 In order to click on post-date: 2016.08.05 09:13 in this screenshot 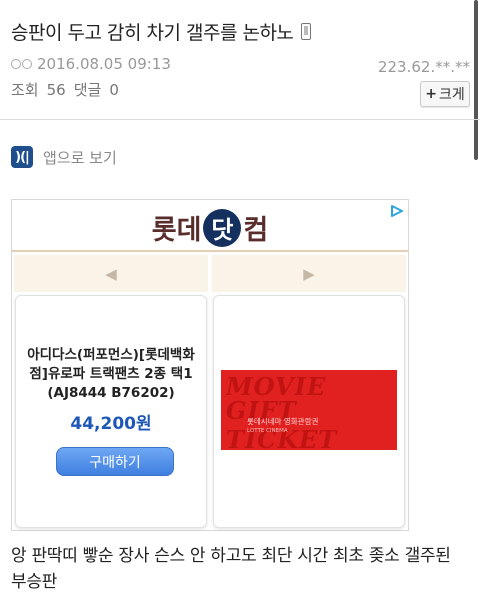, I will do `click(104, 64)`.